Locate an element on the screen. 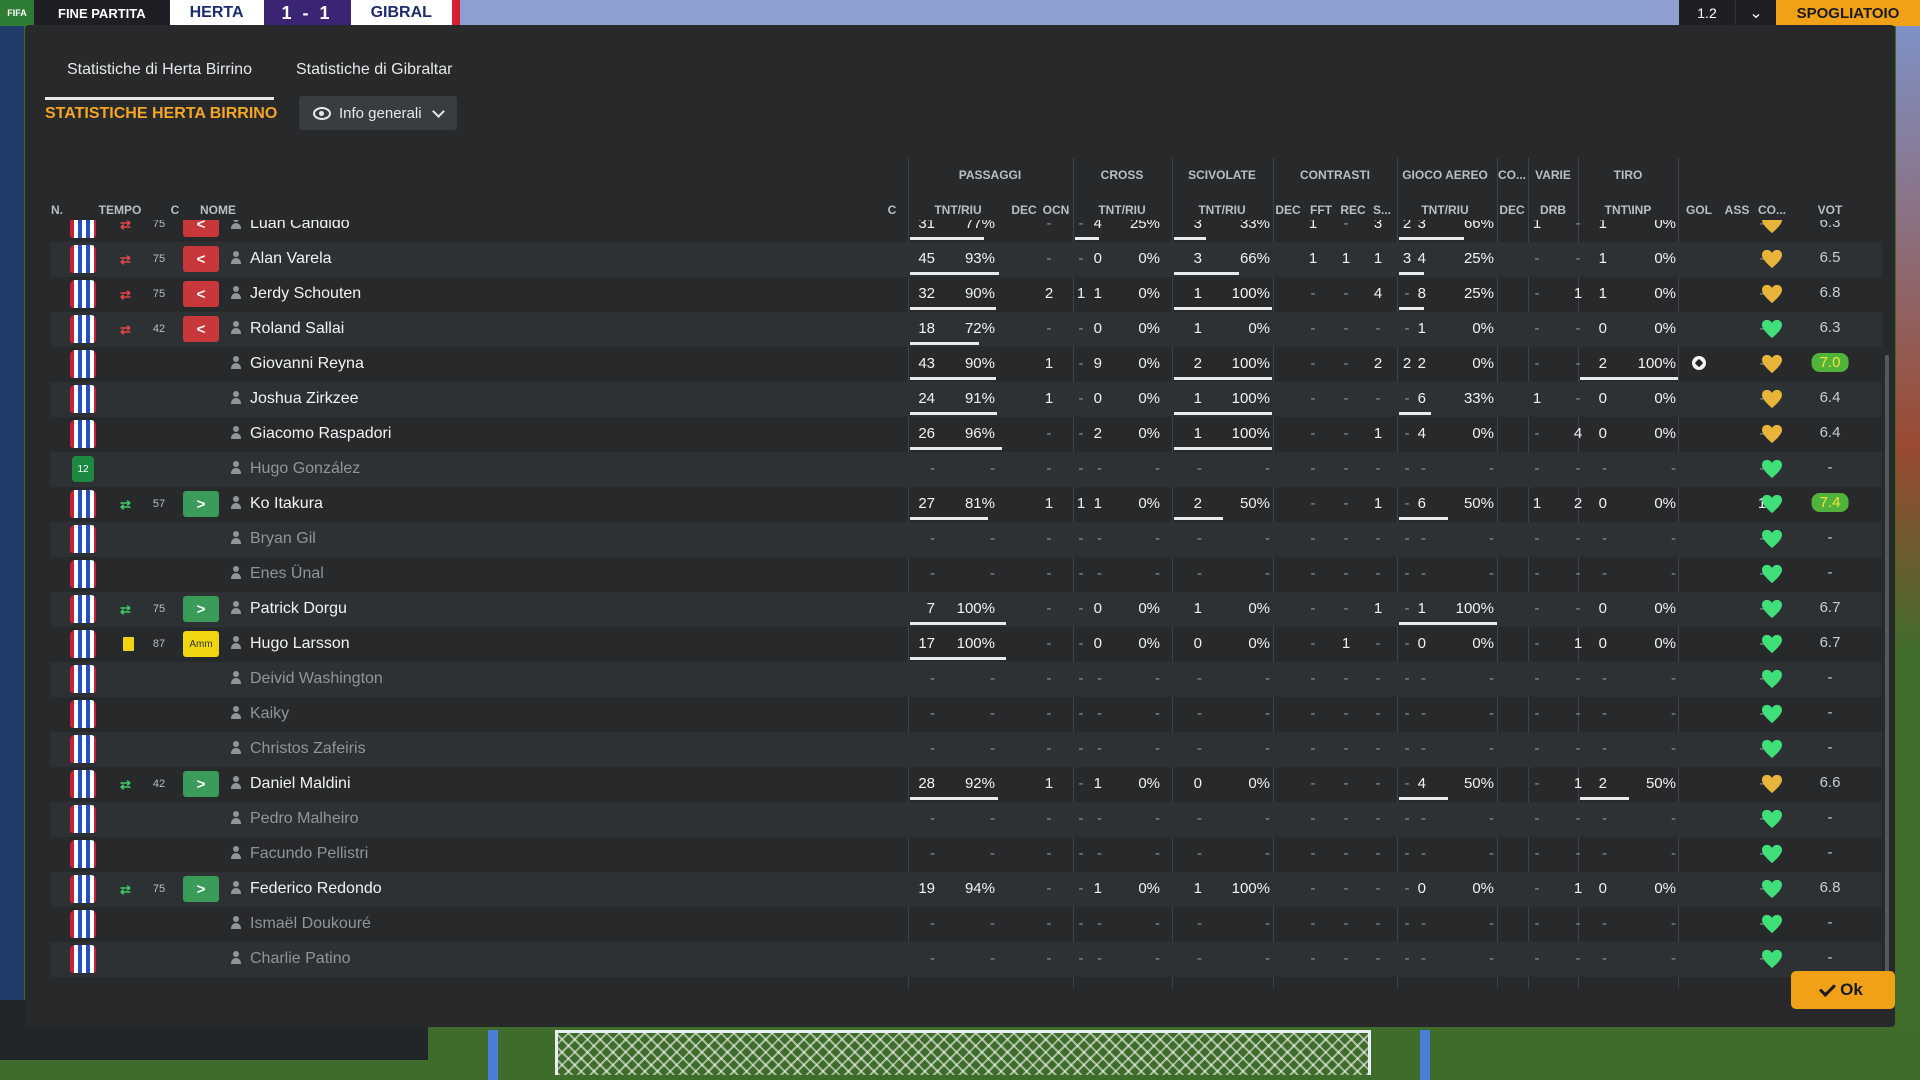 The height and width of the screenshot is (1080, 1920). player-name: Alan Varela is located at coordinates (291, 259).